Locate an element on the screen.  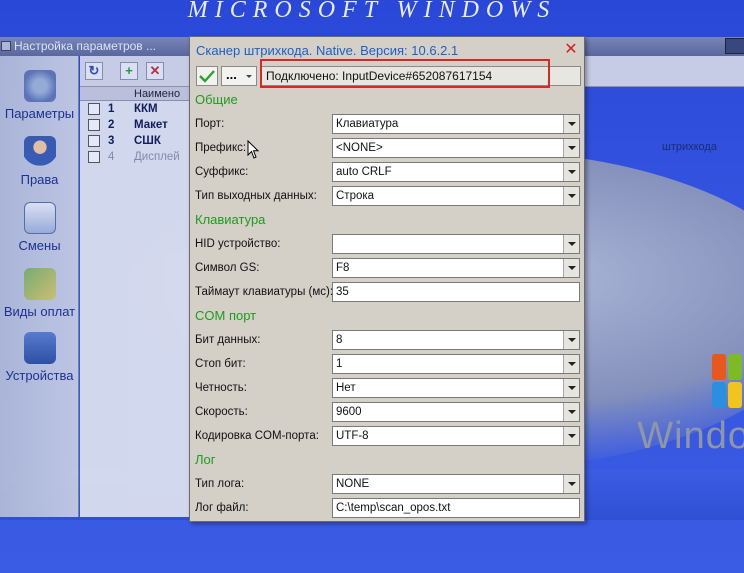
nav-item-payment-types: Виды оплат is located at coordinates (39, 293).